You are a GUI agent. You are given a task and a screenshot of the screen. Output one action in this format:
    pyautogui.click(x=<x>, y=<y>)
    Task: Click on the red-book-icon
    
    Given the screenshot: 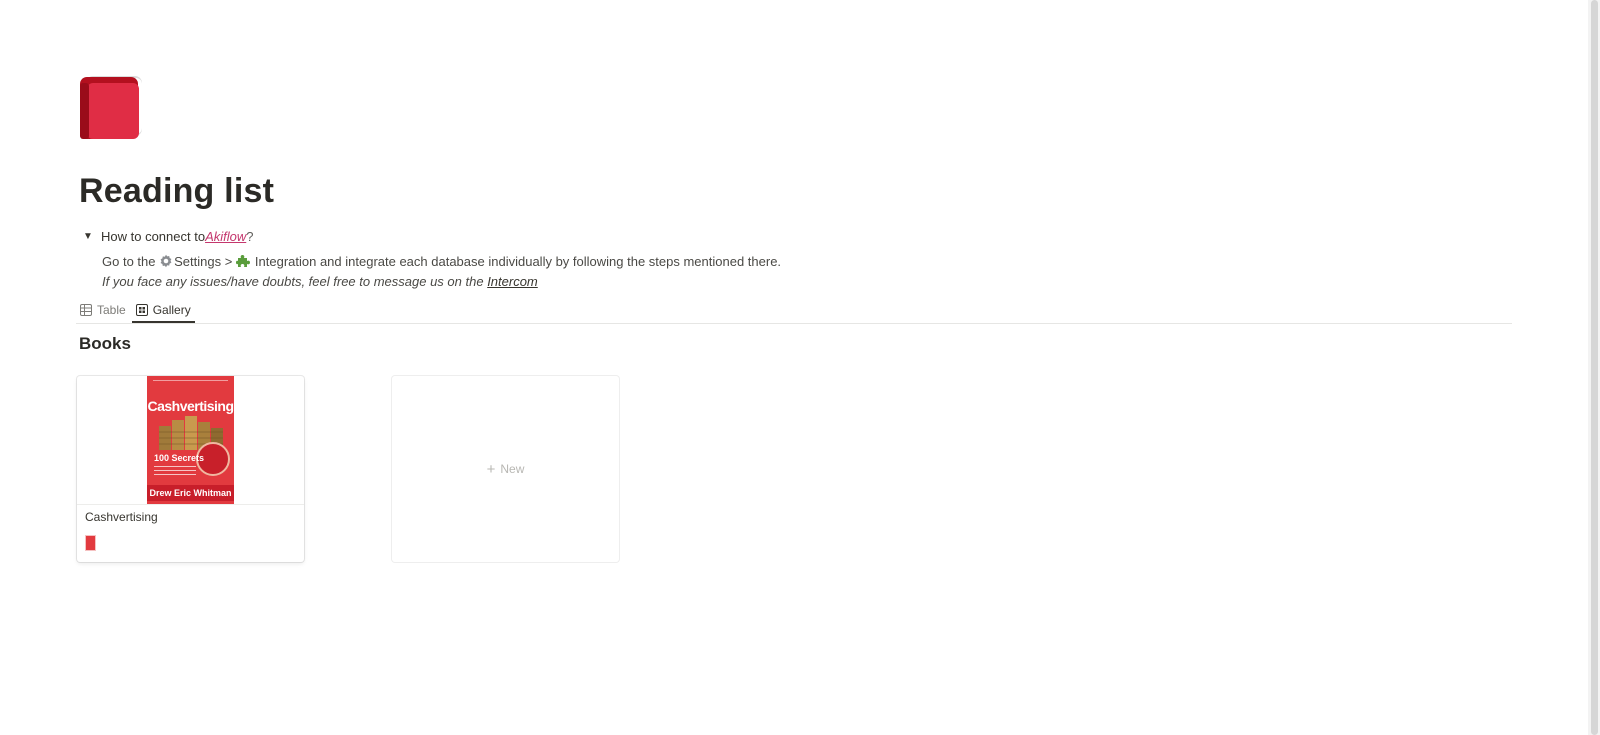 What is the action you would take?
    pyautogui.click(x=112, y=108)
    